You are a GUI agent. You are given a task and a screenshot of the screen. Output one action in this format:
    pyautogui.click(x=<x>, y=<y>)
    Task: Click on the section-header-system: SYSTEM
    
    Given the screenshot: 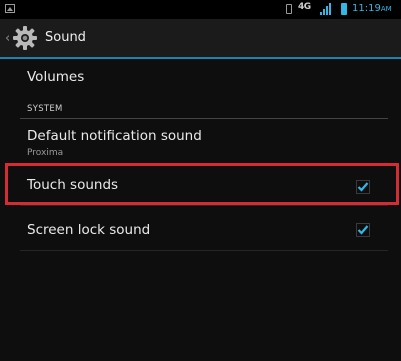 What is the action you would take?
    pyautogui.click(x=45, y=109)
    